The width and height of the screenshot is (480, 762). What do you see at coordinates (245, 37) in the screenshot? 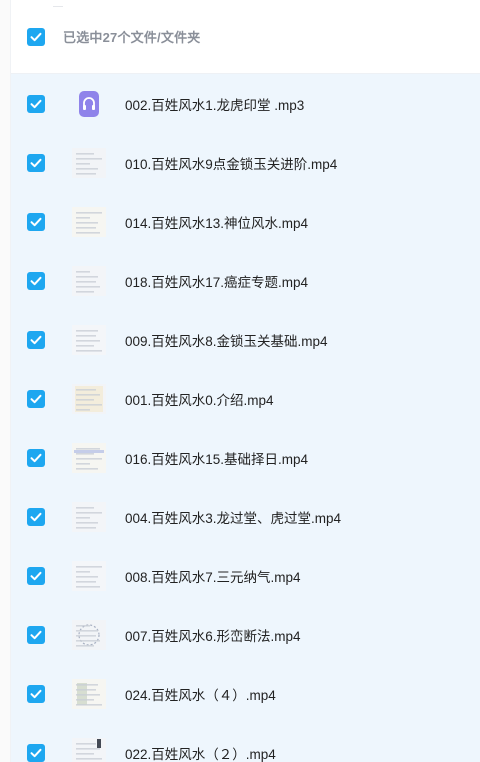
I see `selection-header: 已选中27个文件/文件夹` at bounding box center [245, 37].